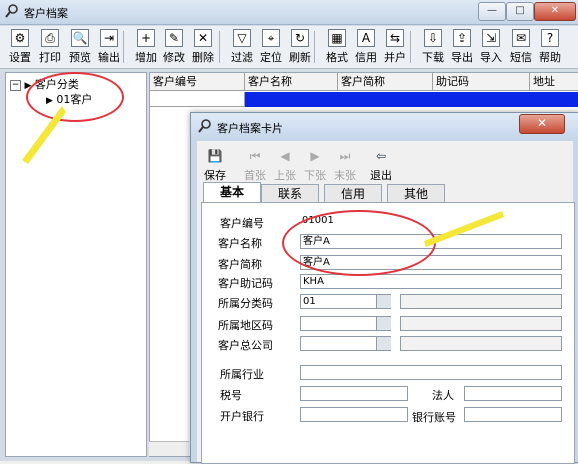 This screenshot has height=464, width=578. I want to click on sms-icon: ✉, so click(521, 38).